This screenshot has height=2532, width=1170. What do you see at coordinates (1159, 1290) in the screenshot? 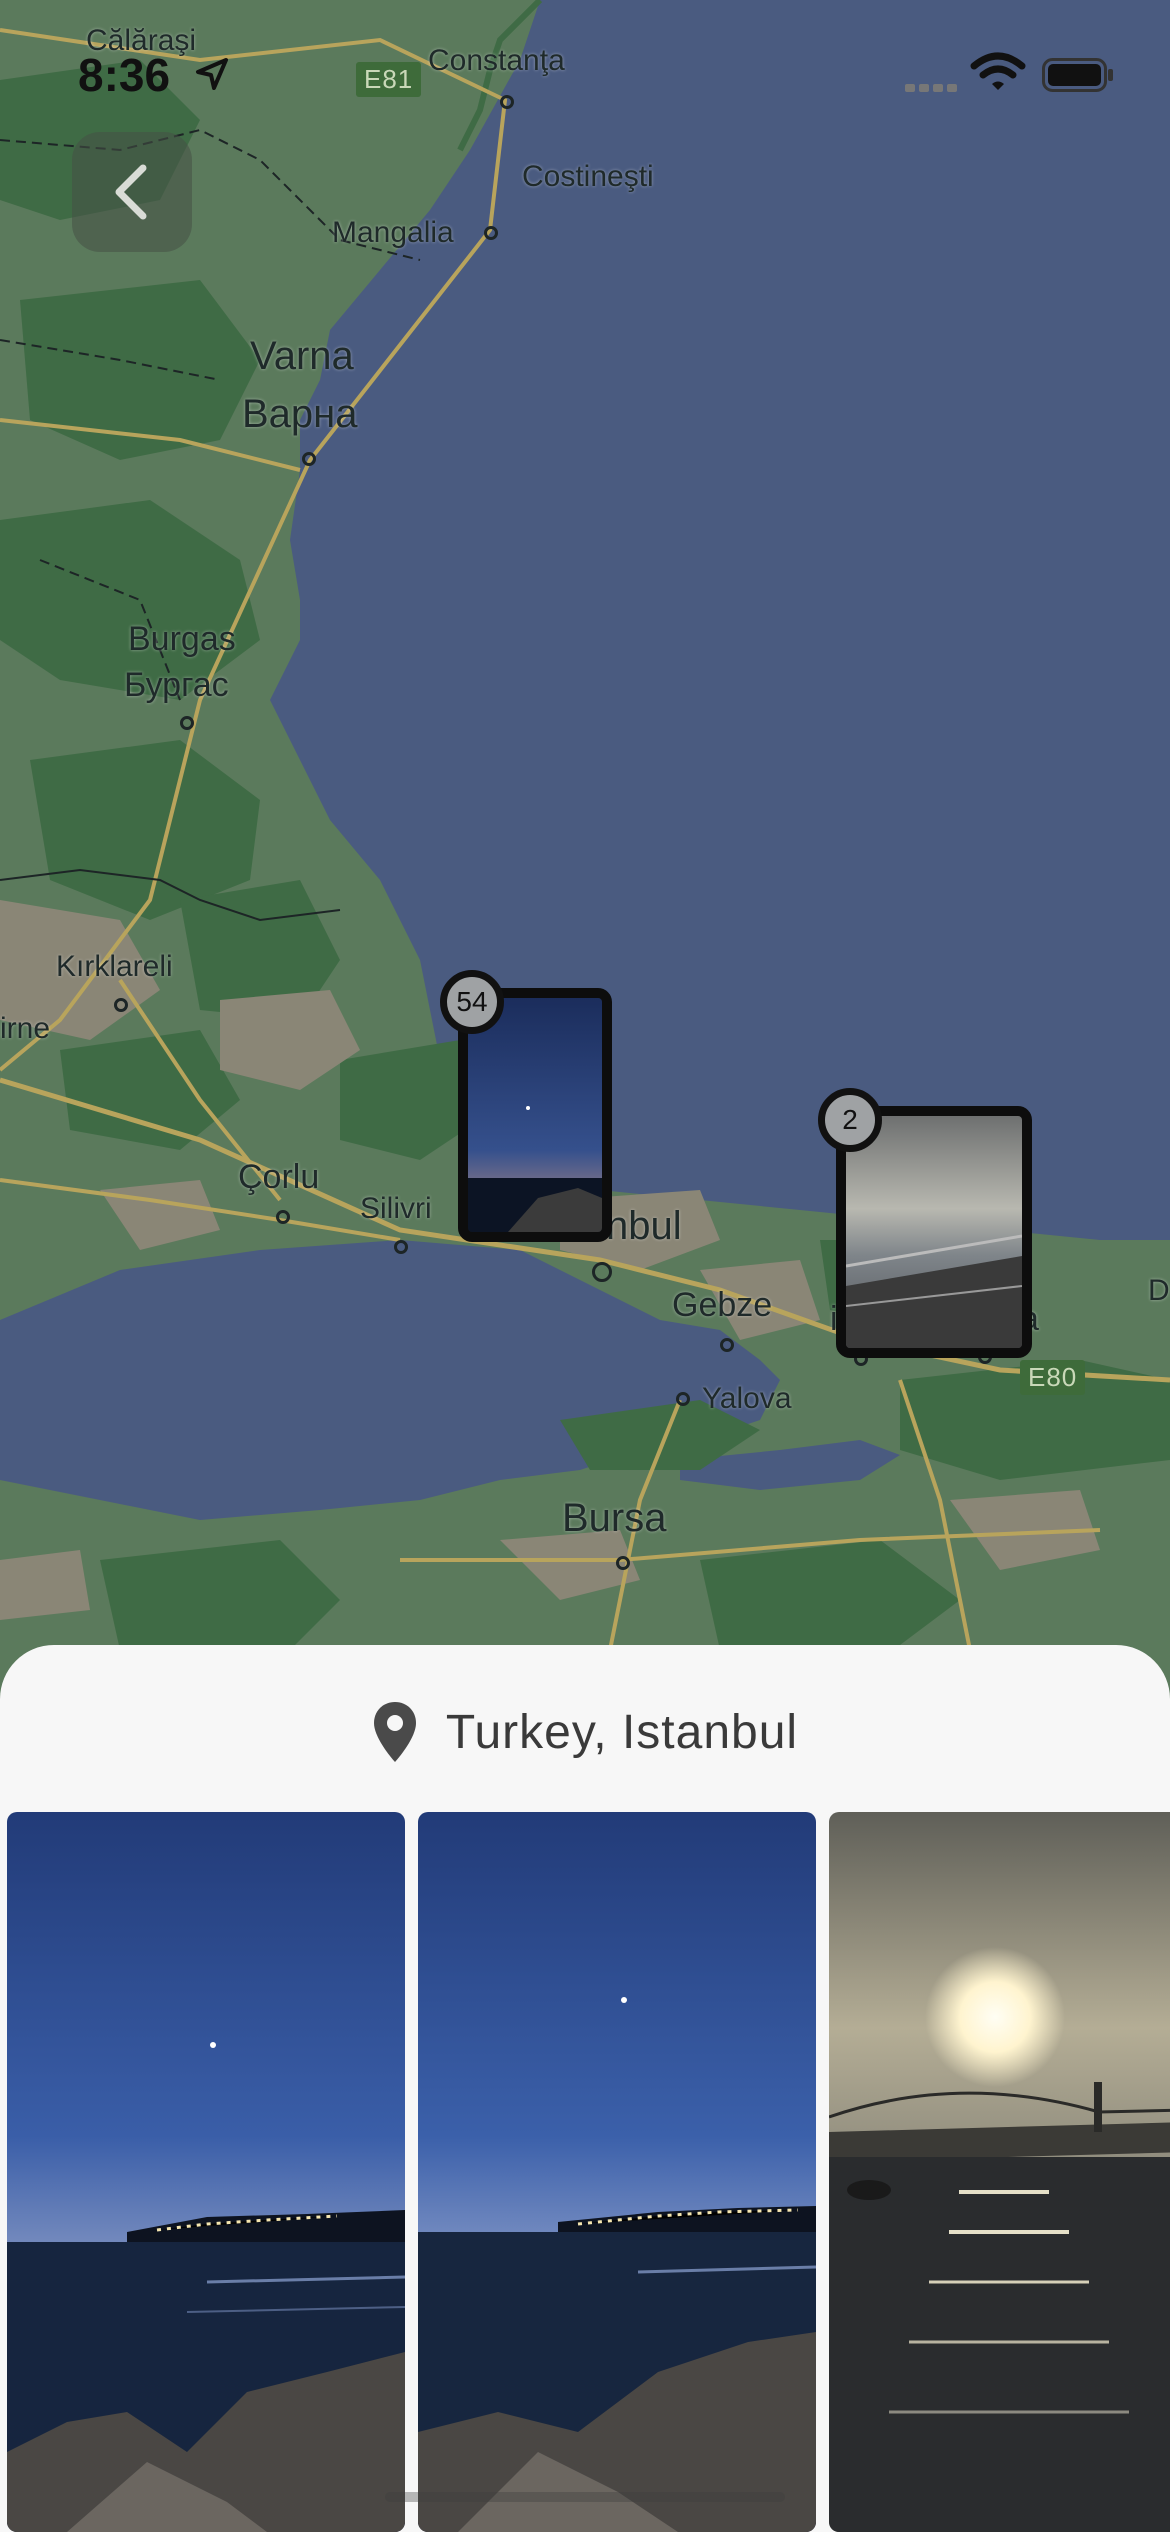
I see `map-label-edge: D` at bounding box center [1159, 1290].